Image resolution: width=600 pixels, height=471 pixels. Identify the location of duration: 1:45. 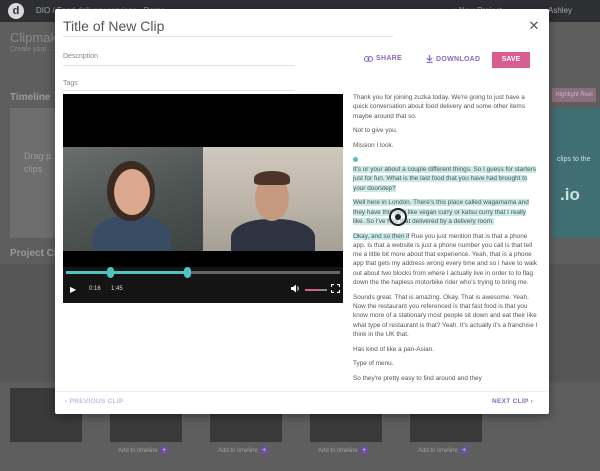
(117, 289).